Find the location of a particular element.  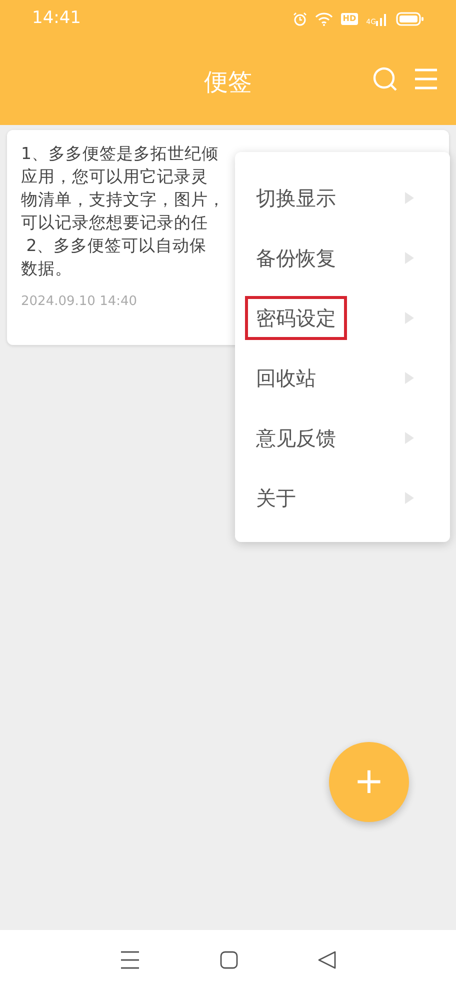

back-icon is located at coordinates (327, 960).